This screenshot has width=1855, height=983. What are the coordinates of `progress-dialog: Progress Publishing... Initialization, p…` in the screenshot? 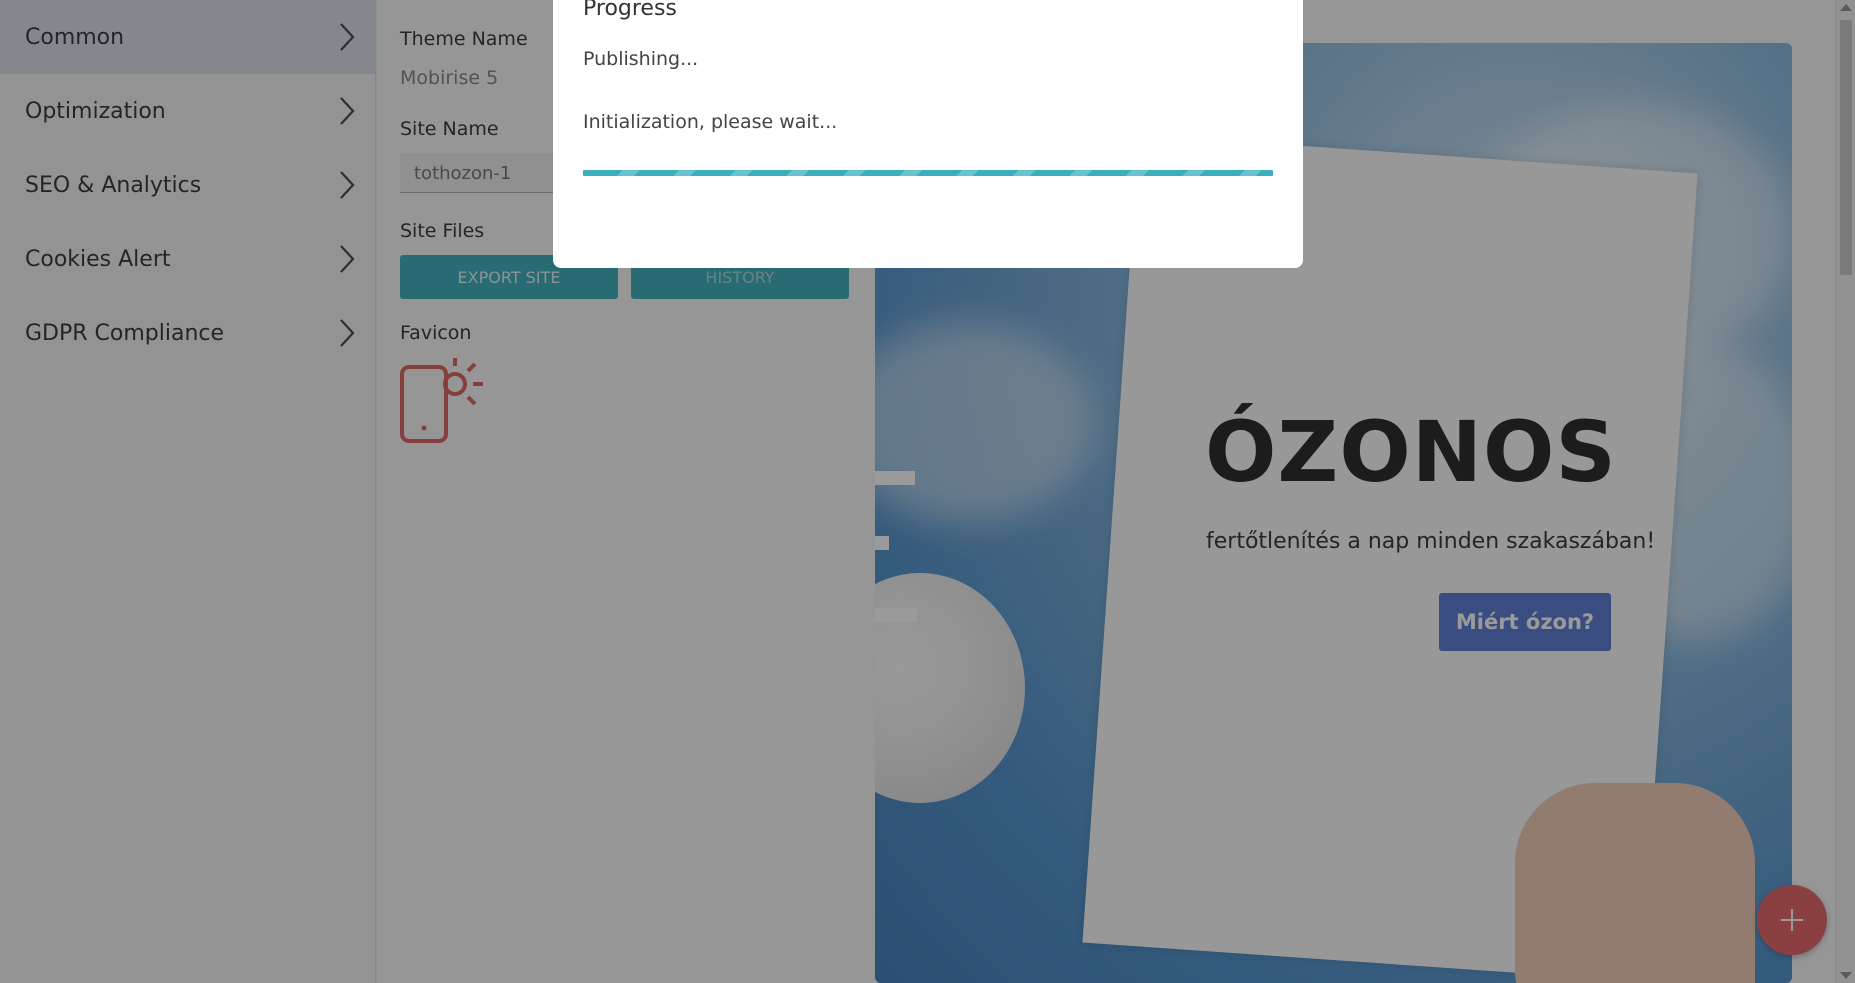 It's located at (928, 134).